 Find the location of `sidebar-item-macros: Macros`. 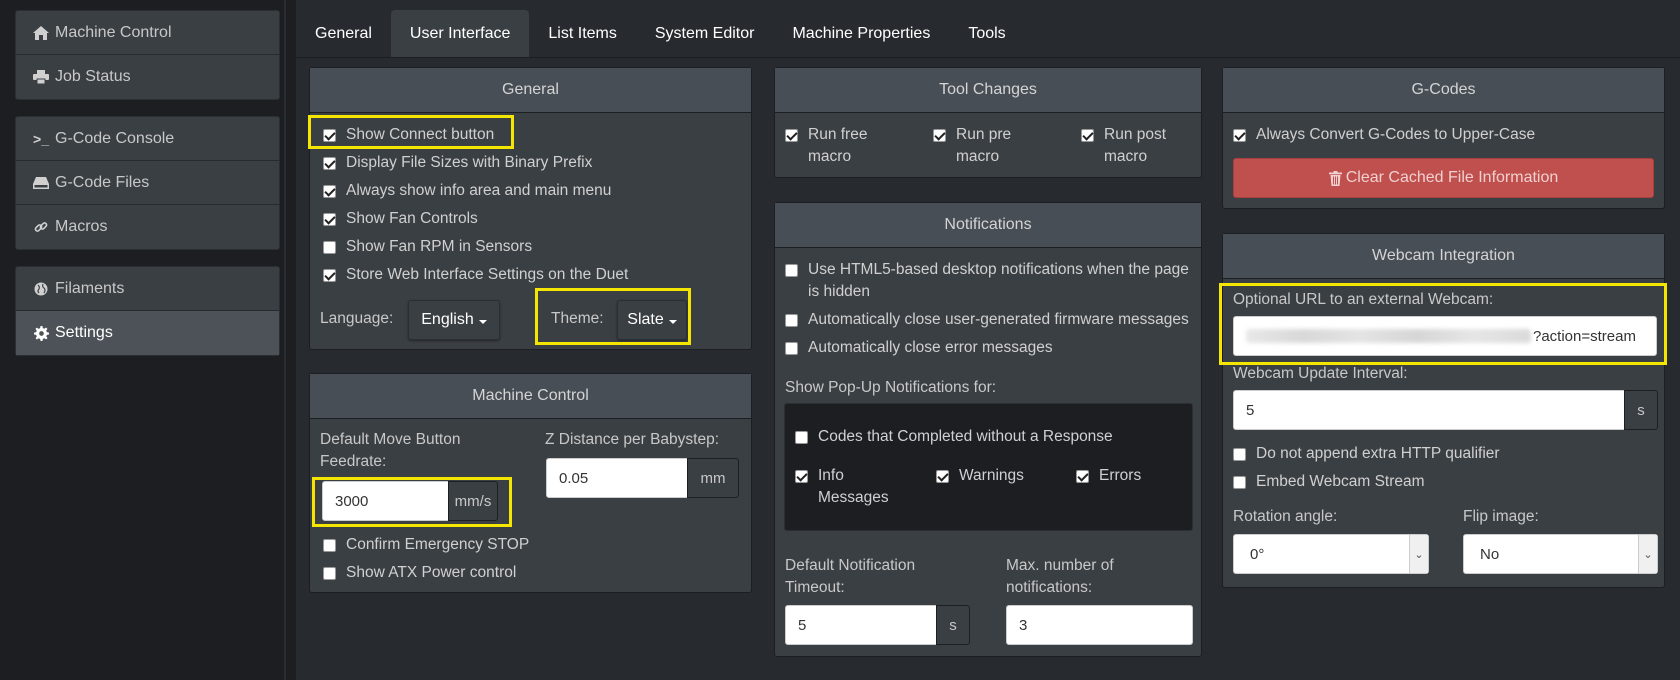

sidebar-item-macros: Macros is located at coordinates (147, 227).